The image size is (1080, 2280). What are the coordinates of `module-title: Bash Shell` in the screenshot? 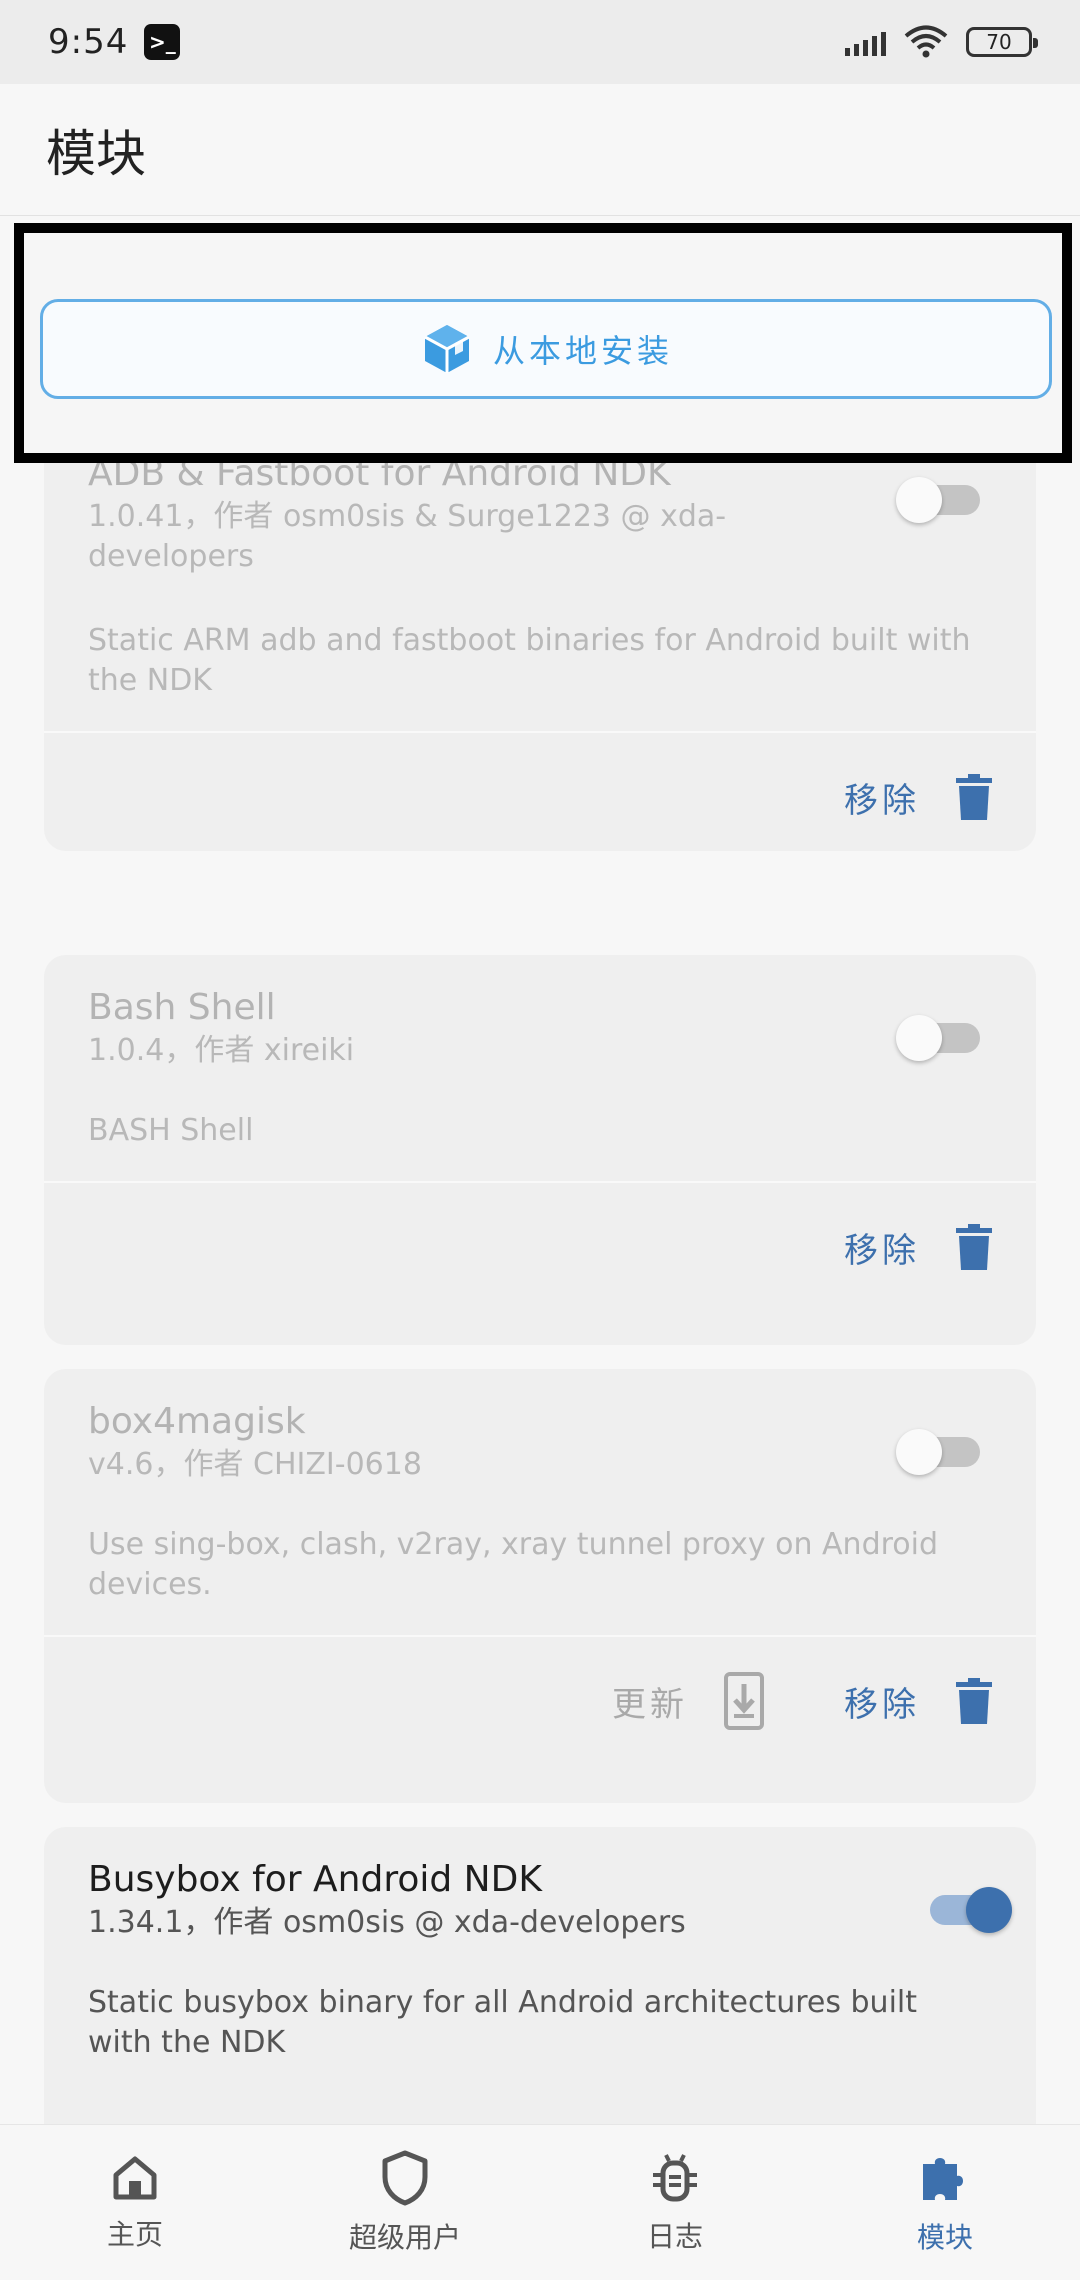 It's located at (182, 1007).